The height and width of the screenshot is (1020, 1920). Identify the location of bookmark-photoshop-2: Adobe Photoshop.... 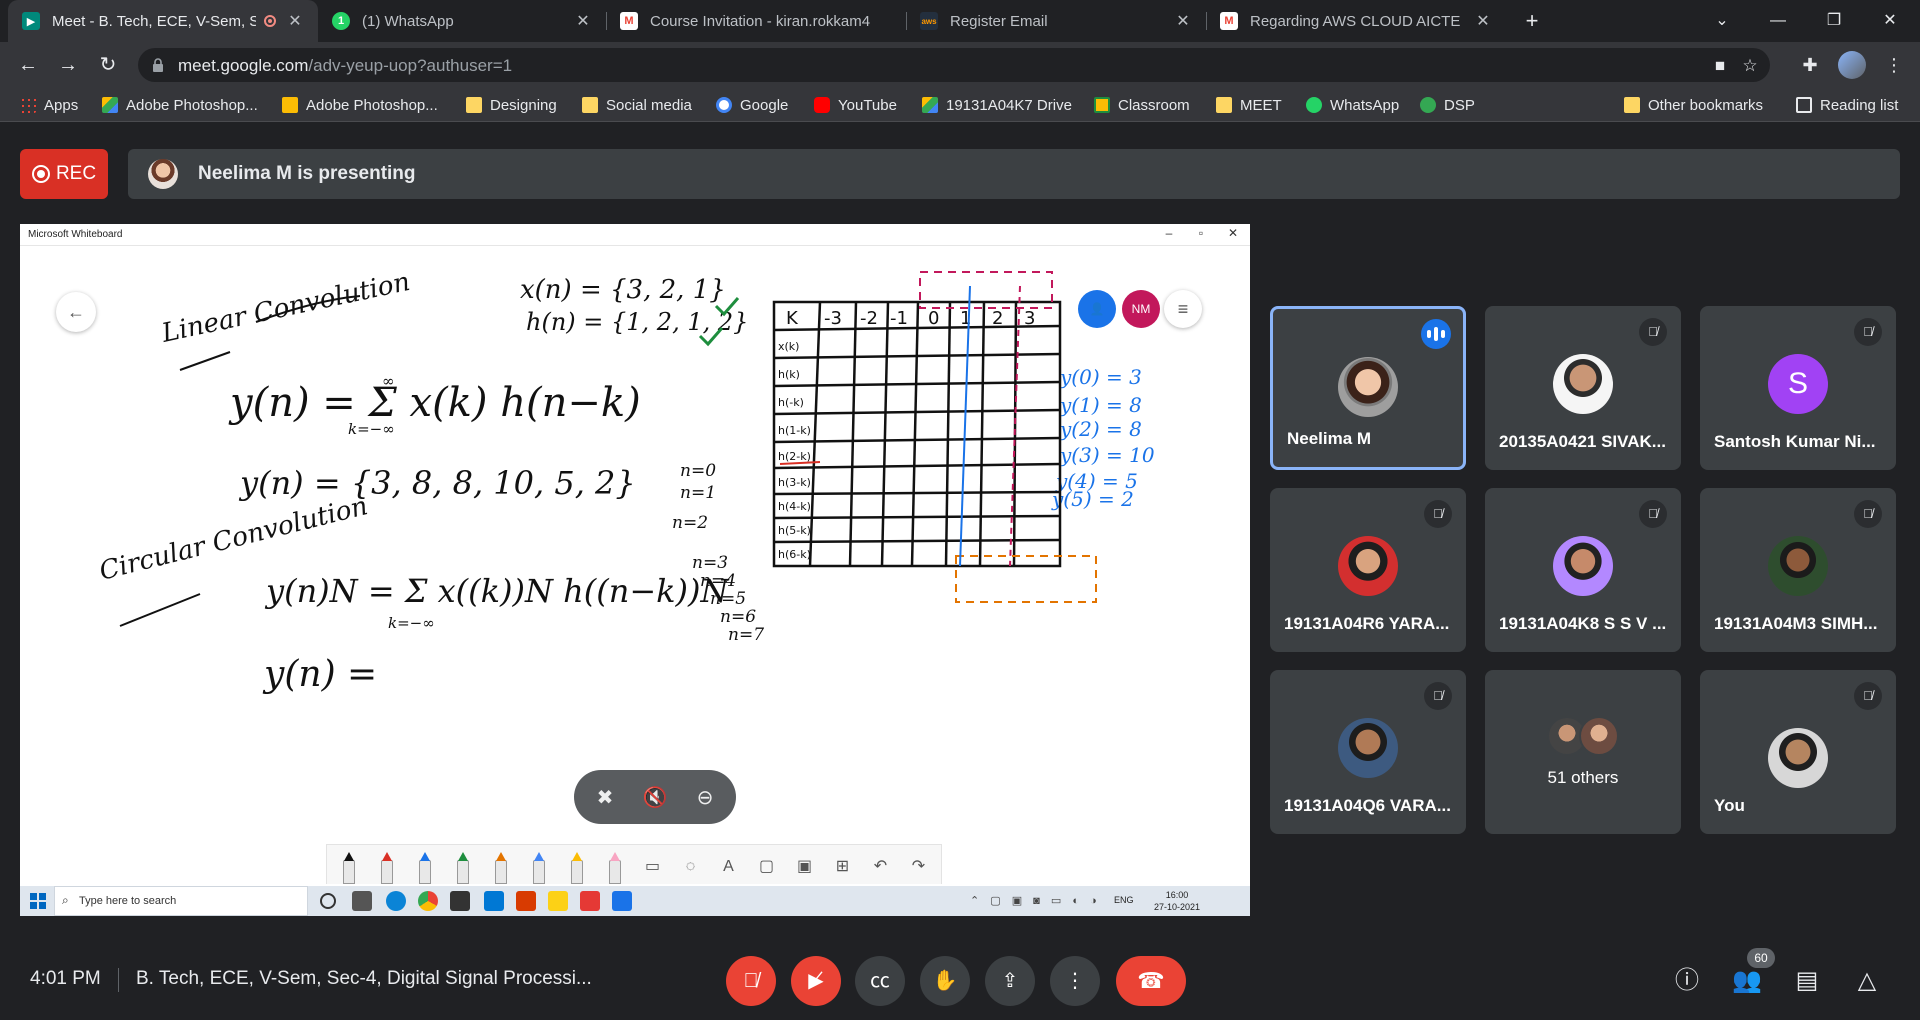
(360, 105).